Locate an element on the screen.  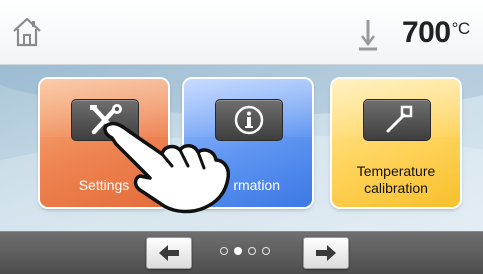
temperature-readout: 700°C is located at coordinates (436, 33).